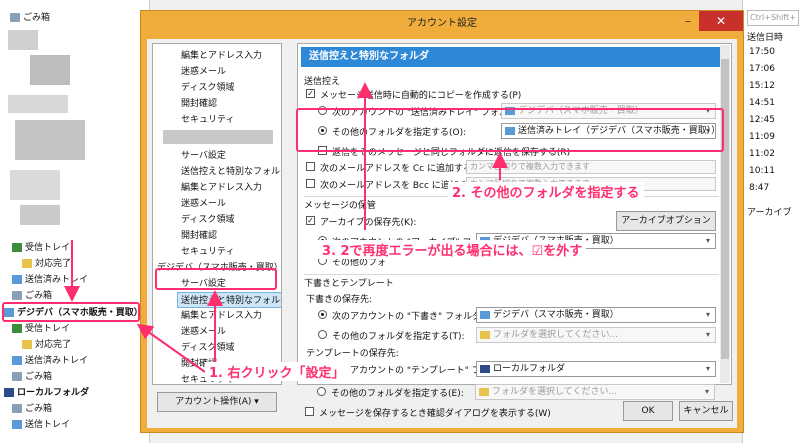 Image resolution: width=800 pixels, height=443 pixels. Describe the element at coordinates (596, 315) in the screenshot. I see `drafts-account-select: デジデバ（スマホ販売・買取） ▾` at that location.